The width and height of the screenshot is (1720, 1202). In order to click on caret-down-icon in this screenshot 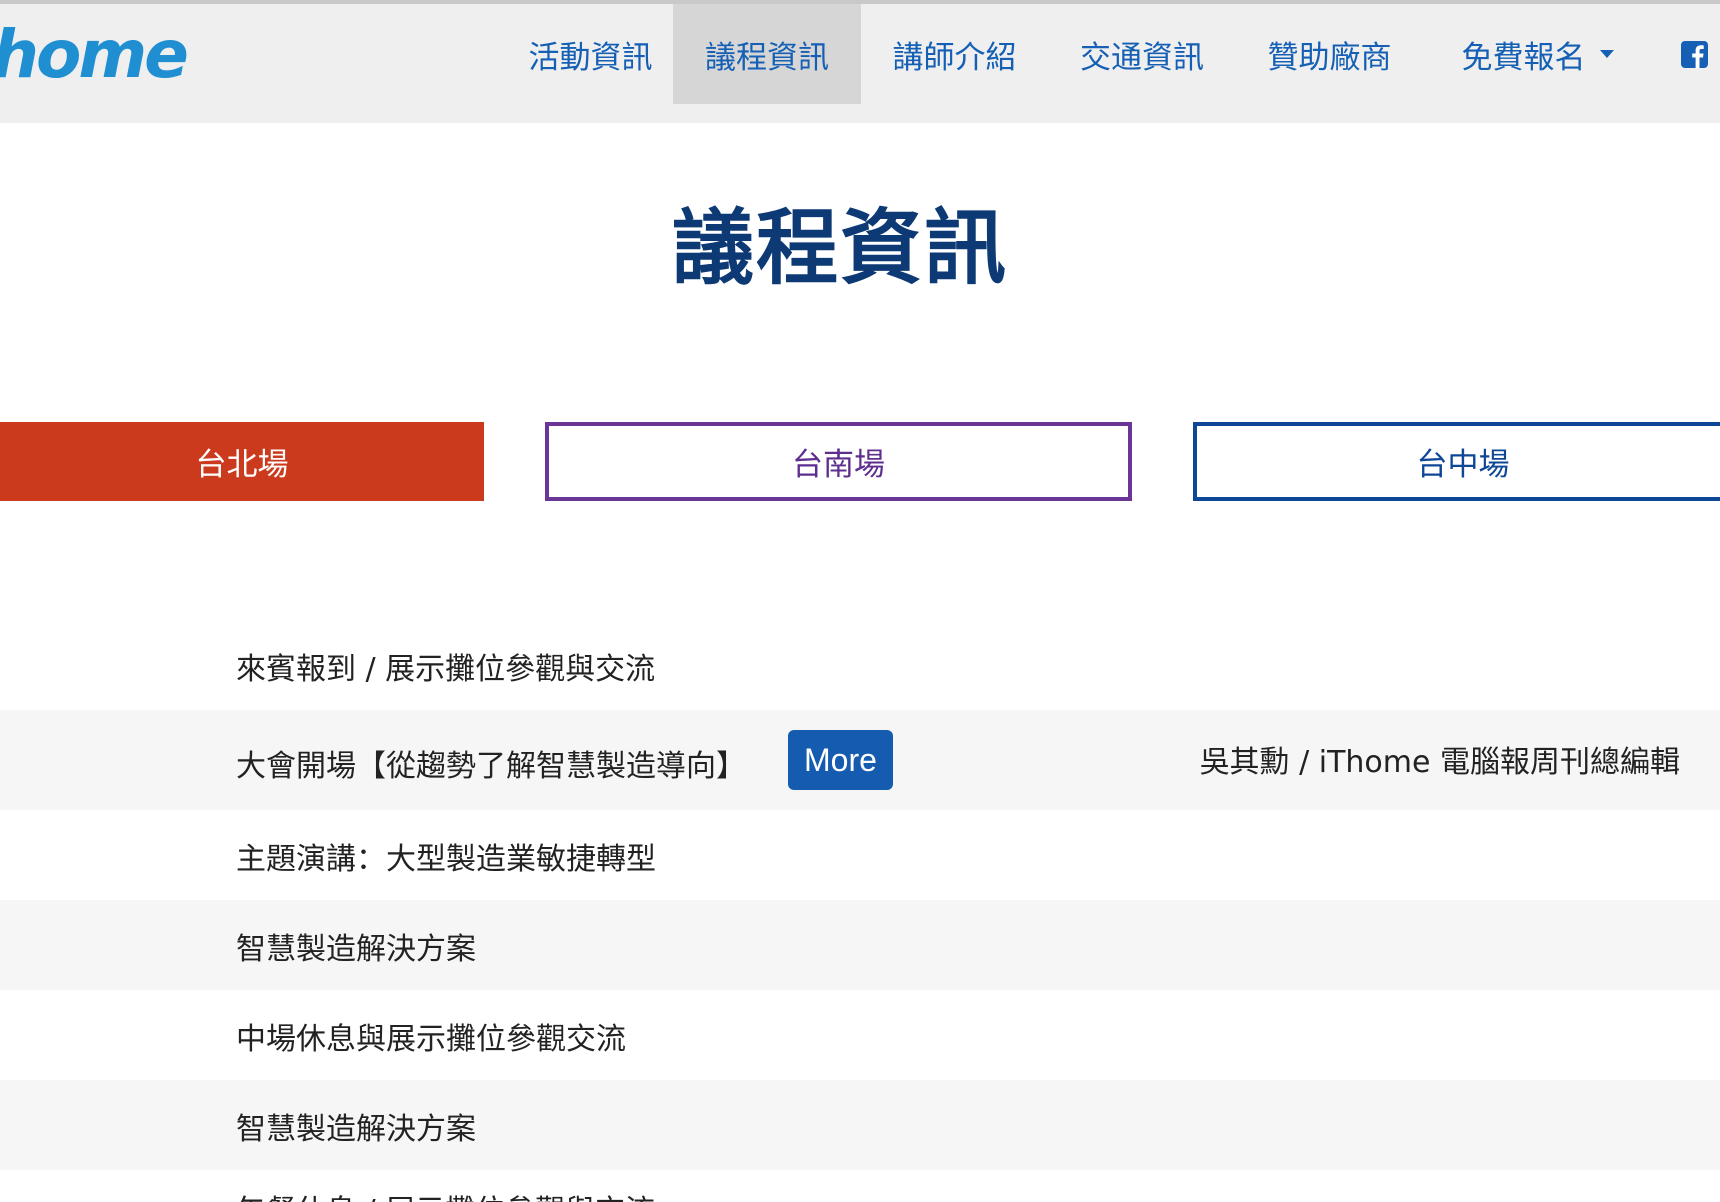, I will do `click(1606, 54)`.